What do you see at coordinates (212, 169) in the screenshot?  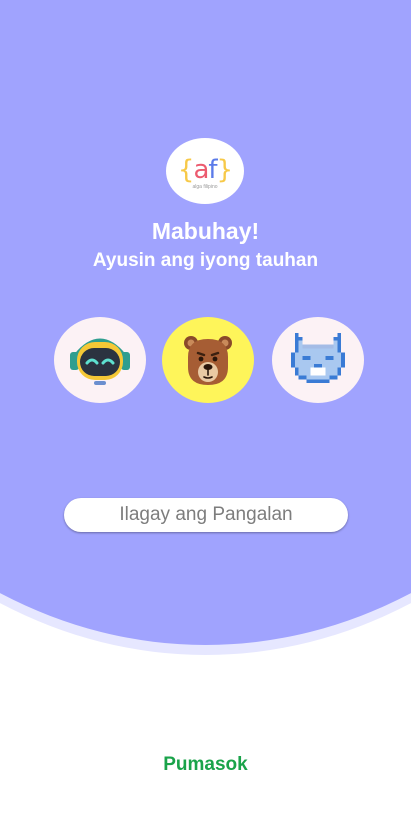 I see `logo-letter-f: f` at bounding box center [212, 169].